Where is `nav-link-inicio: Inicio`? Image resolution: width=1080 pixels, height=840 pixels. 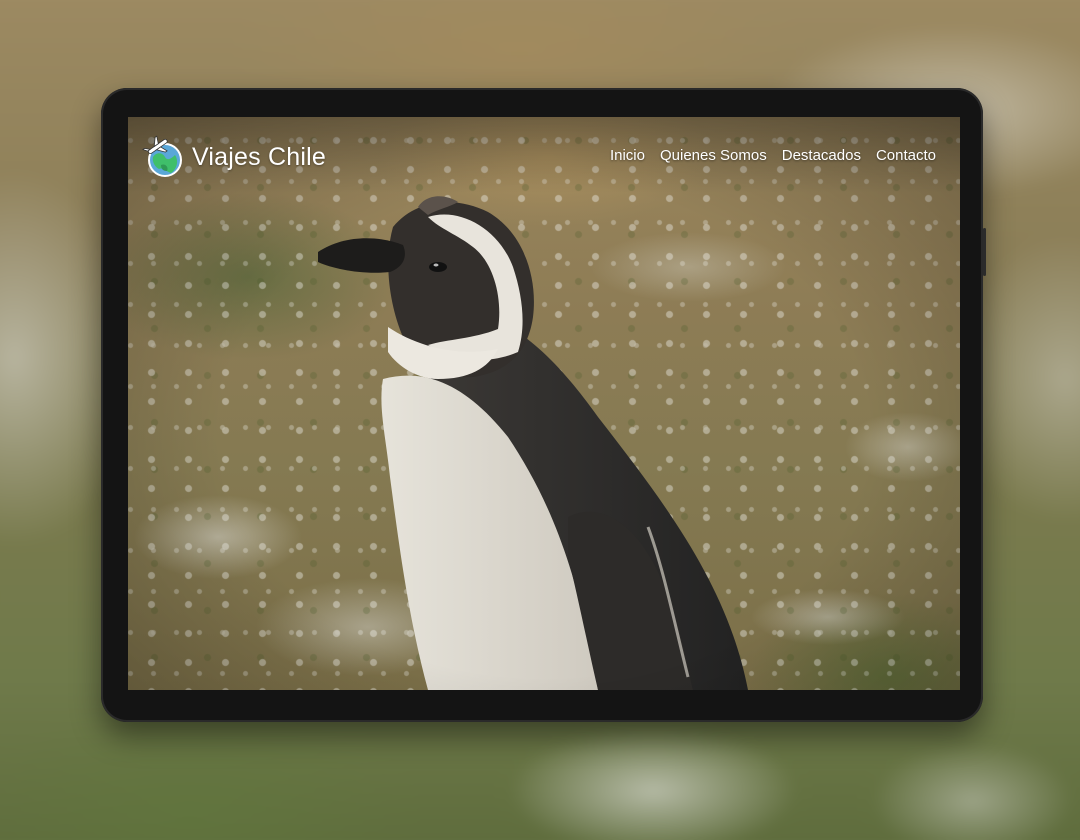 nav-link-inicio: Inicio is located at coordinates (627, 155).